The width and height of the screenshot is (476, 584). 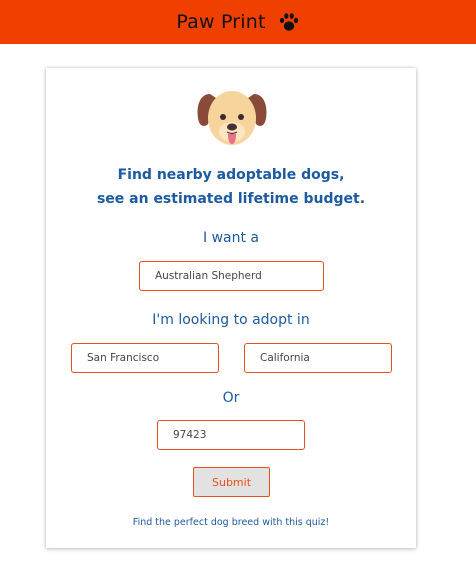 What do you see at coordinates (232, 119) in the screenshot?
I see `dog-face-icon` at bounding box center [232, 119].